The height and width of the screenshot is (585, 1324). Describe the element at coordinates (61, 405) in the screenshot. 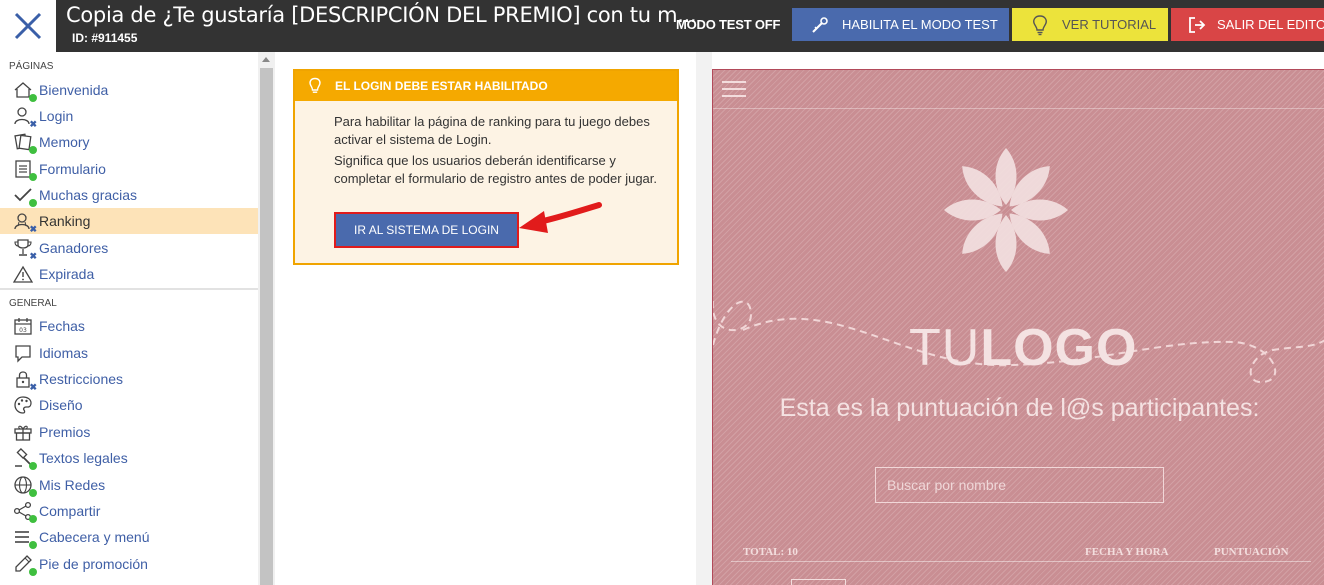

I see `sidebar-item-label: Diseño` at that location.